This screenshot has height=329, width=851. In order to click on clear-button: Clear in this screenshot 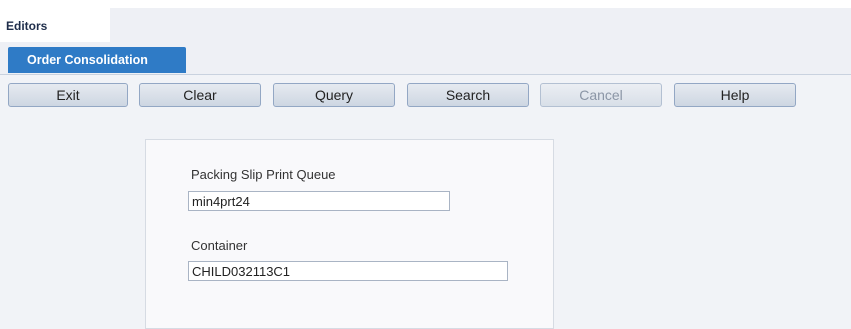, I will do `click(200, 95)`.